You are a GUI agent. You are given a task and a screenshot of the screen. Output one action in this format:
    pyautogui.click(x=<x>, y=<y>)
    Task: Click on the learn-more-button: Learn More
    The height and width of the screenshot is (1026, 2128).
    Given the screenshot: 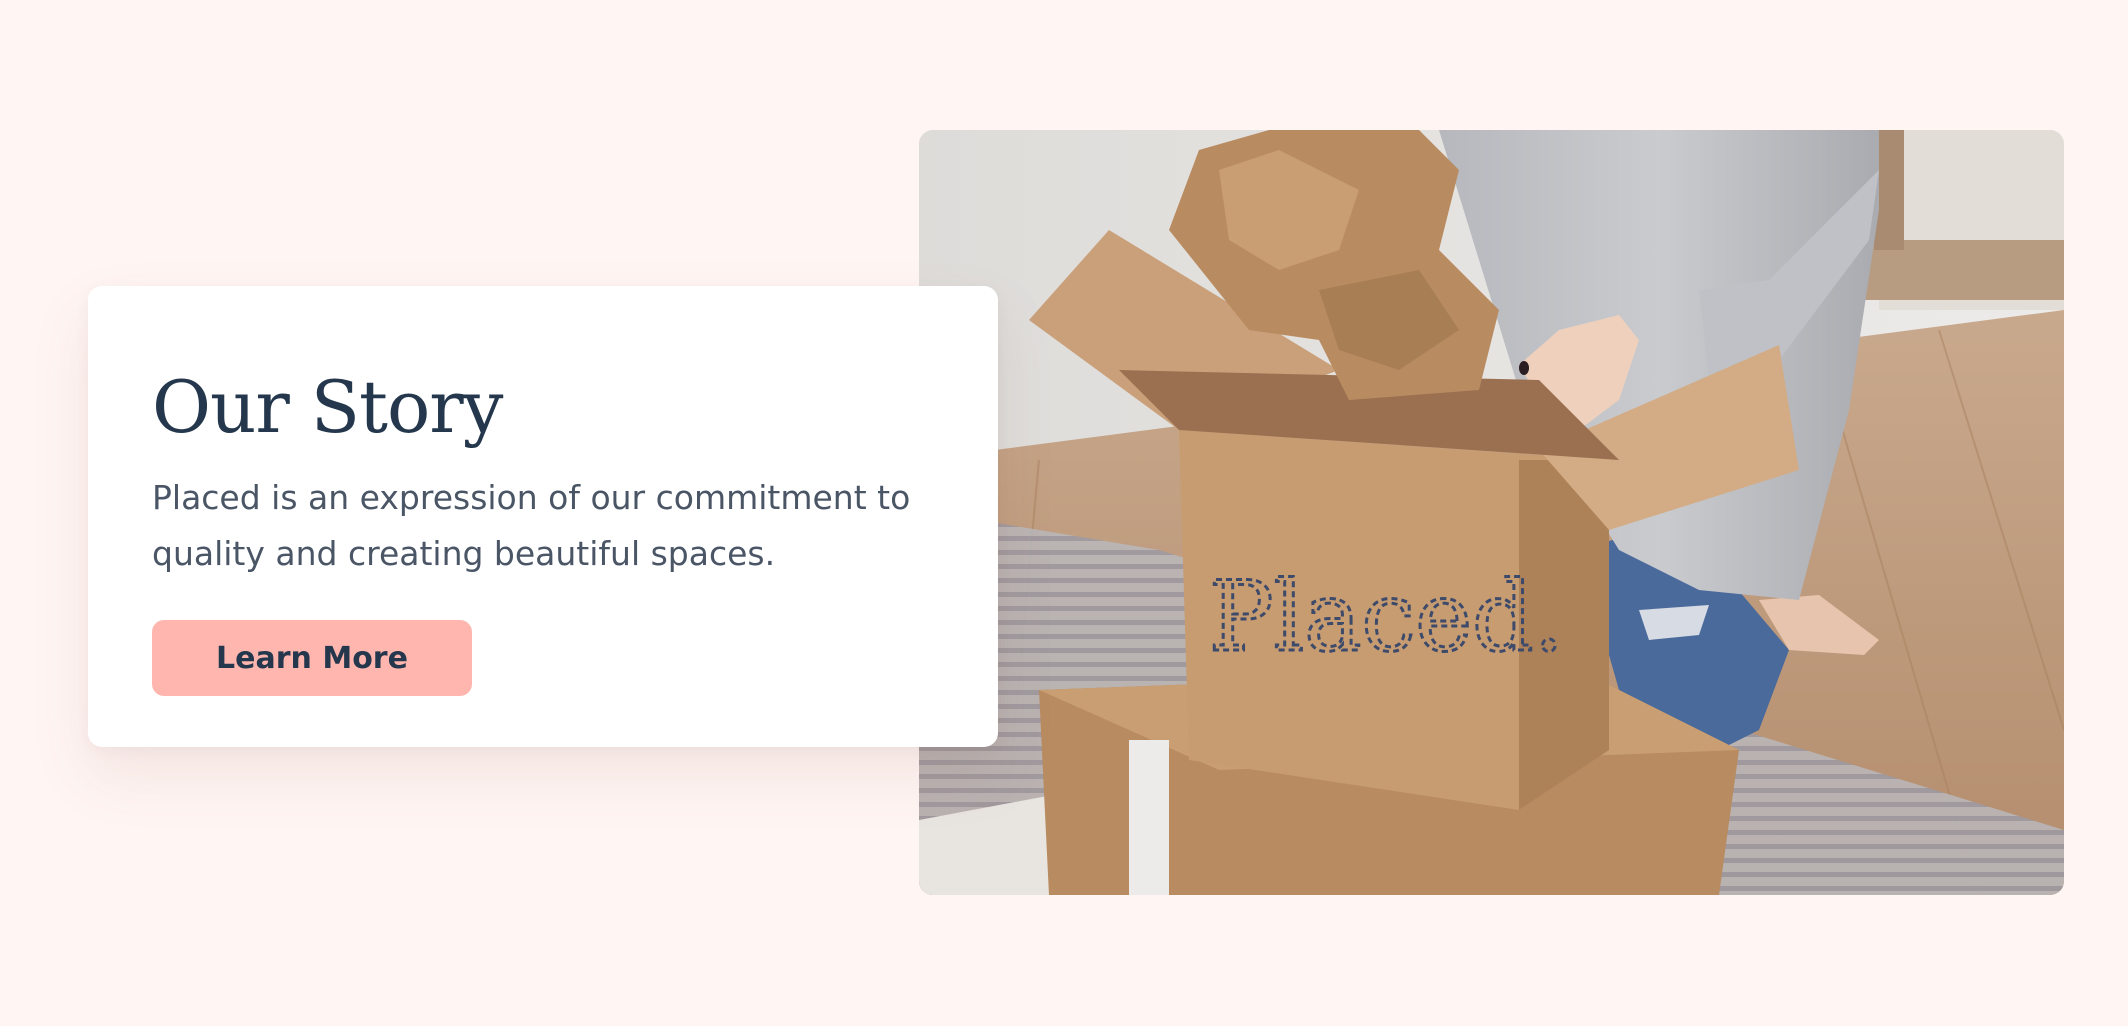 What is the action you would take?
    pyautogui.click(x=312, y=658)
    